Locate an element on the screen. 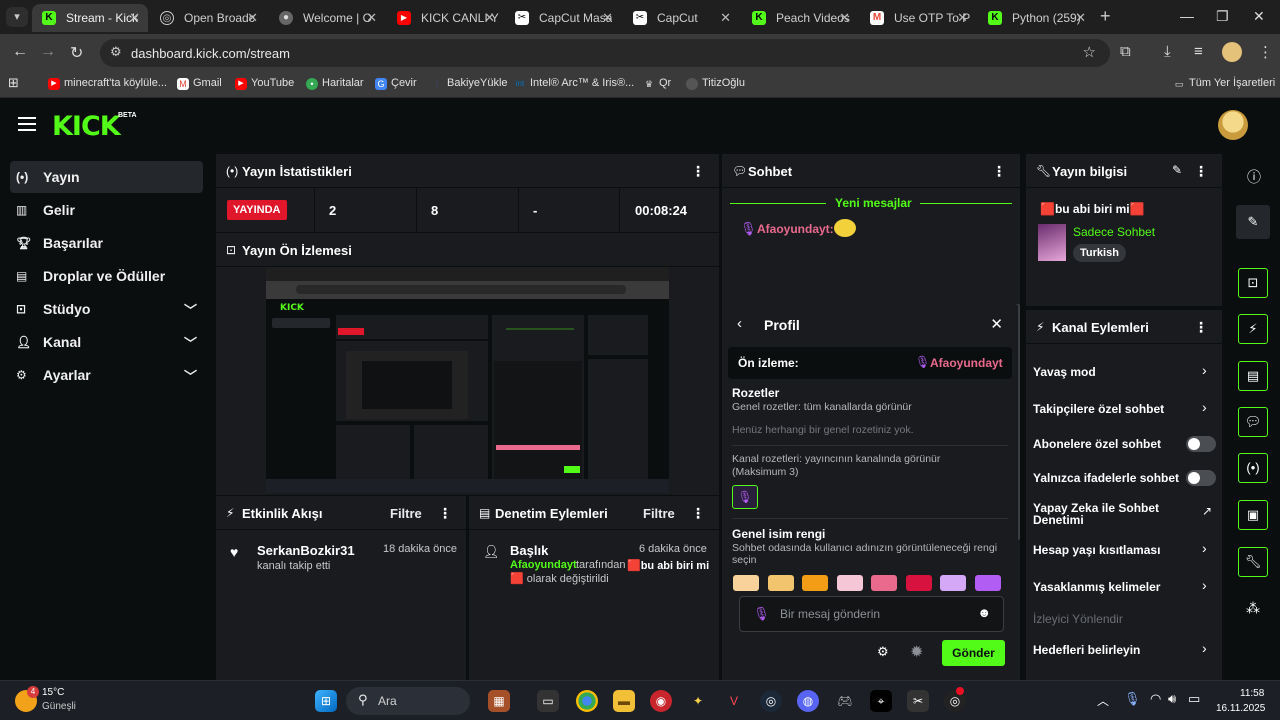 Image resolution: width=1280 pixels, height=720 pixels. nav-item-yayin: (•) Yayın is located at coordinates (106, 177).